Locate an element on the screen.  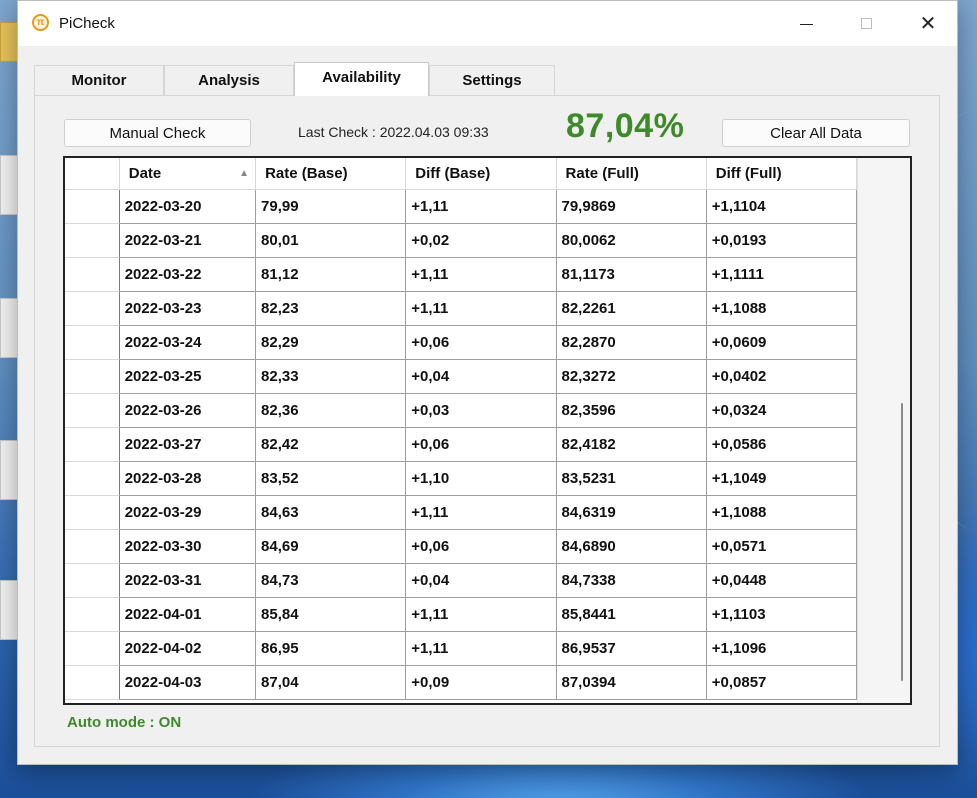
tab-analysis: Analysis is located at coordinates (229, 80).